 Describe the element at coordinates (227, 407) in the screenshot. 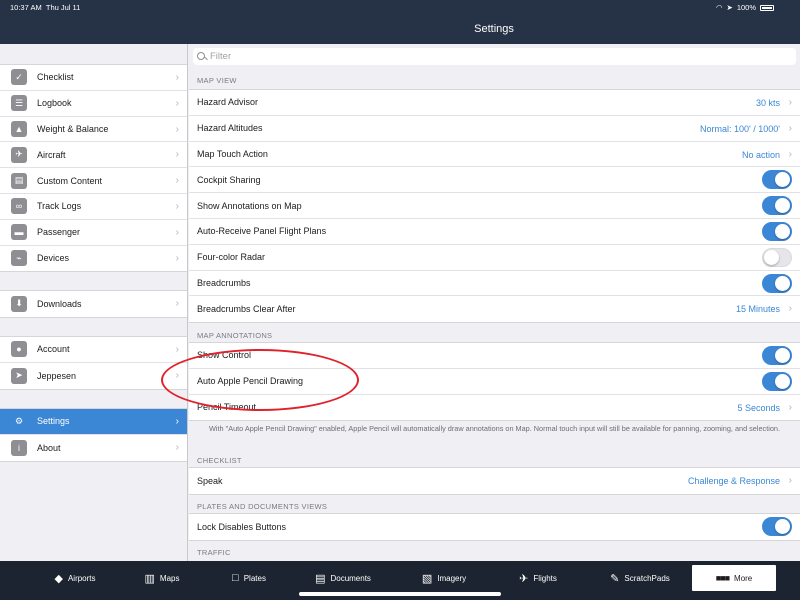

I see `row-label: Pencil Timeout` at that location.